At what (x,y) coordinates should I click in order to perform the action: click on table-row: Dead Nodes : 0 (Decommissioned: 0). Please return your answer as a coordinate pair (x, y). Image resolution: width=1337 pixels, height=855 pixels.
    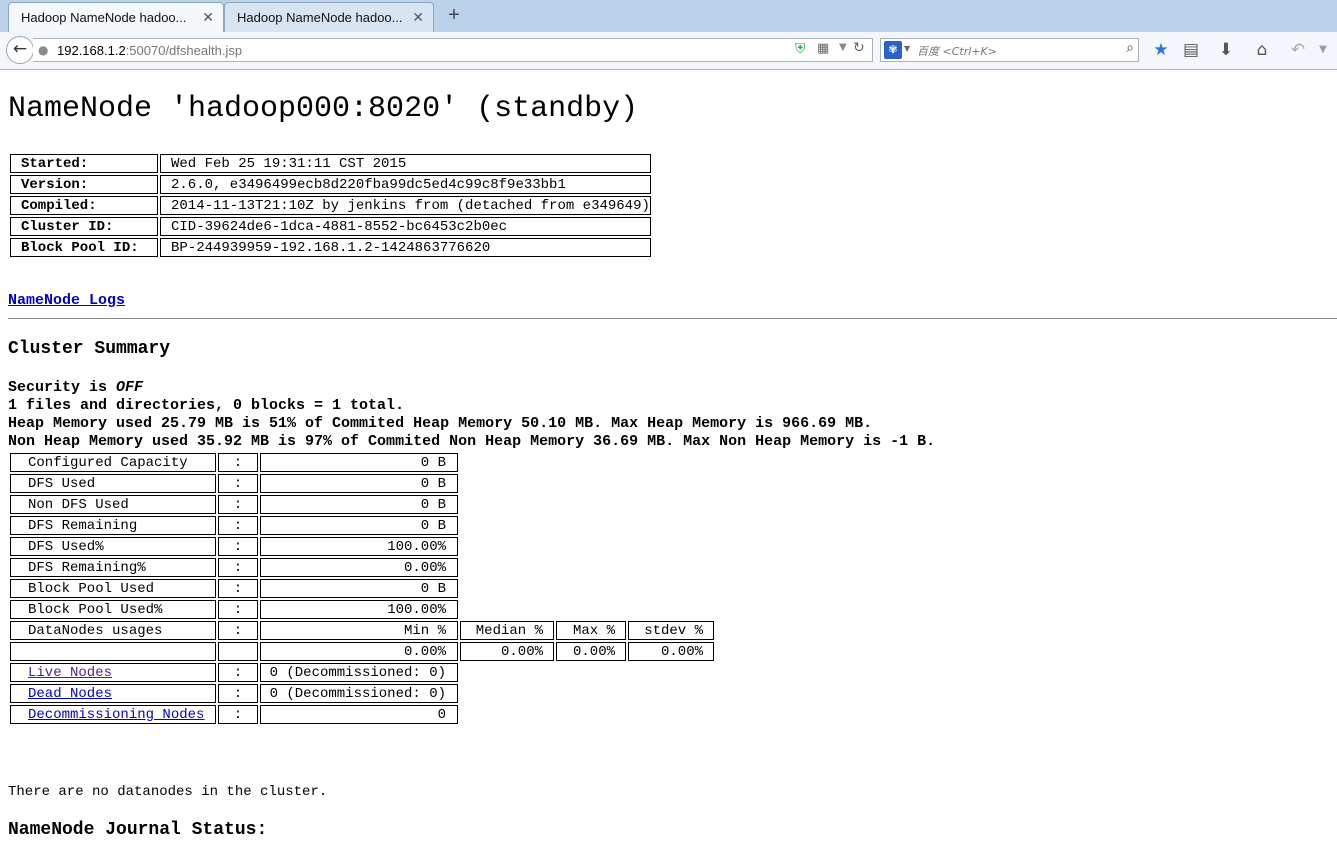
    Looking at the image, I should click on (362, 693).